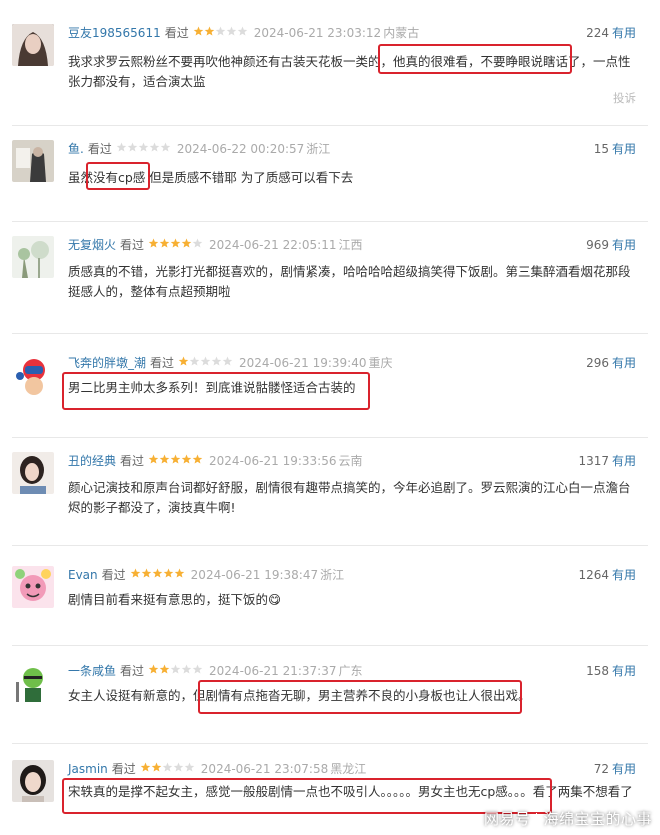 This screenshot has height=835, width=660. What do you see at coordinates (350, 671) in the screenshot?
I see `review-location: 广东` at bounding box center [350, 671].